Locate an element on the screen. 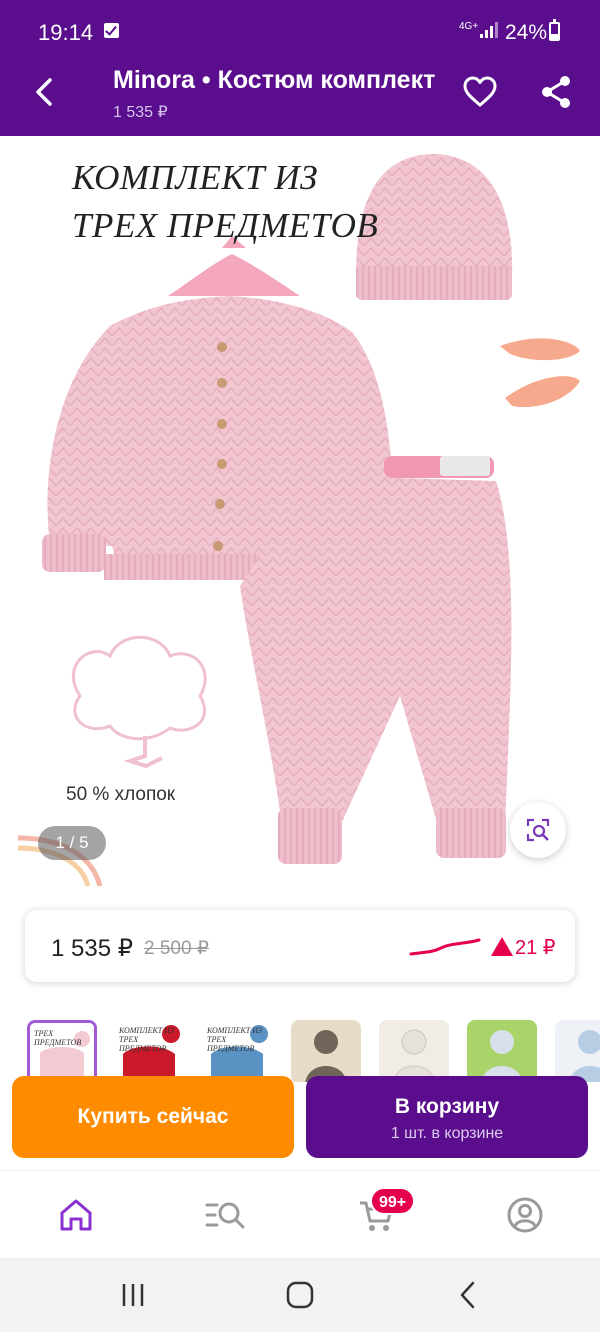 This screenshot has height=1332, width=600. catalog-search-icon is located at coordinates (225, 1215).